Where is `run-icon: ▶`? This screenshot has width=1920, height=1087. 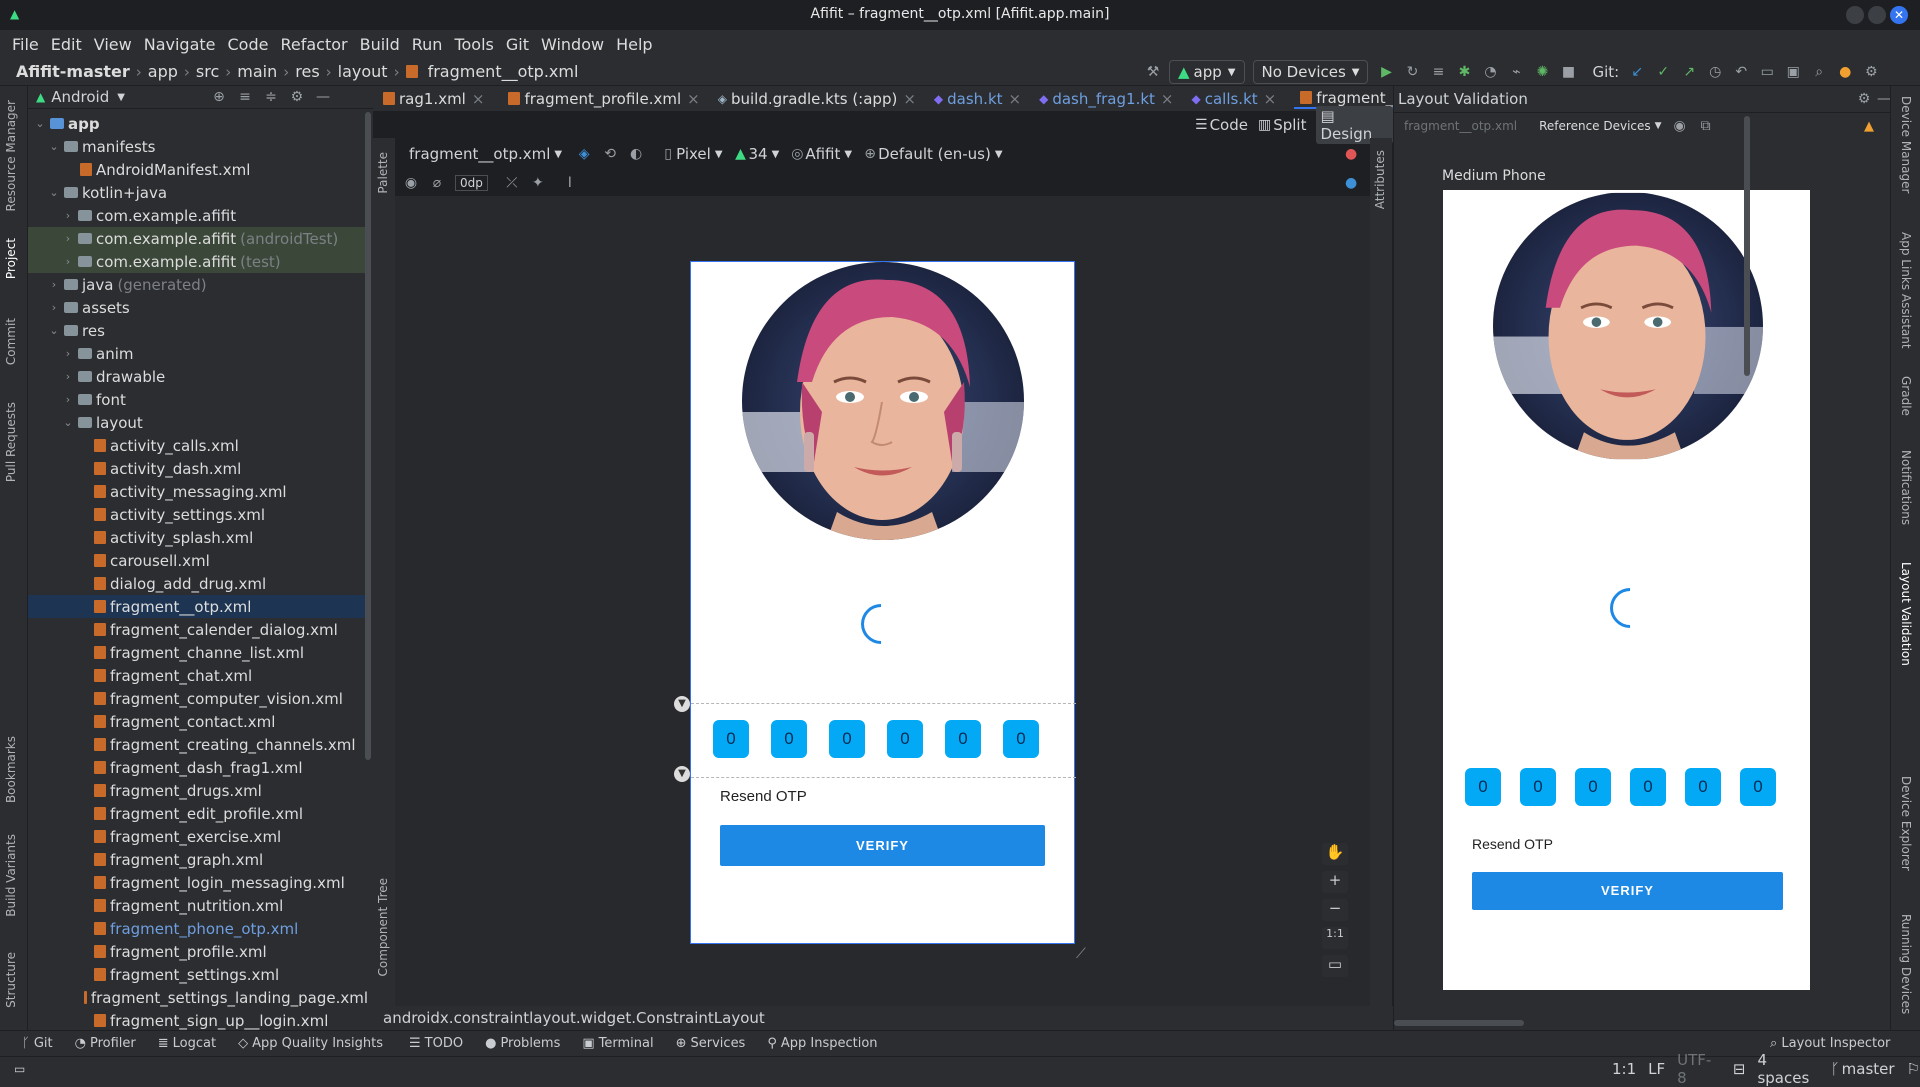
run-icon: ▶ is located at coordinates (1386, 72).